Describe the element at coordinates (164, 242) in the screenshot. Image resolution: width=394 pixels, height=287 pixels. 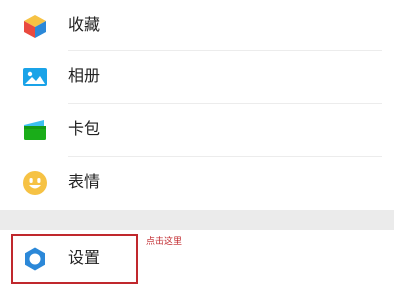
I see `annotation-text: 点击这里` at that location.